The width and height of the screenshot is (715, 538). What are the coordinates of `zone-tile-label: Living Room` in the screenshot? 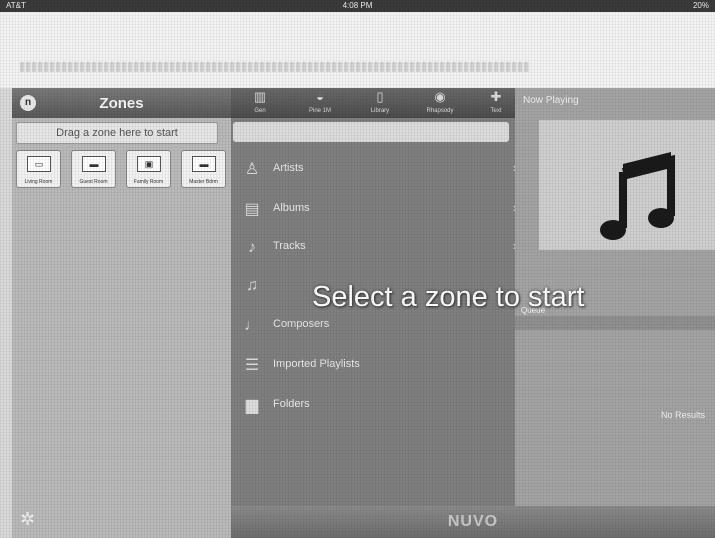 It's located at (38, 182).